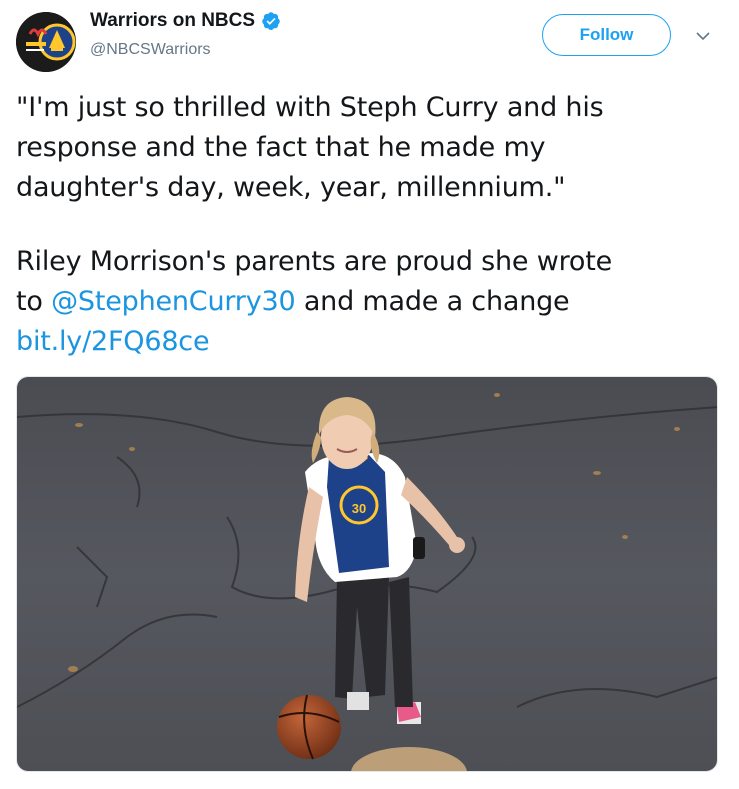 This screenshot has height=789, width=739. I want to click on follow-button: Follow, so click(606, 35).